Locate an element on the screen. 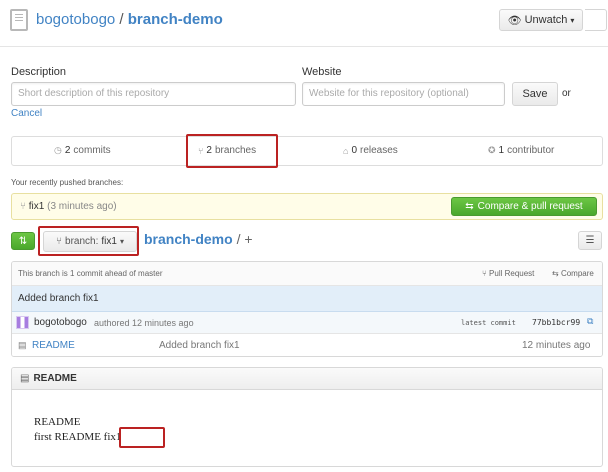 Image resolution: width=608 pixels, height=472 pixels. commit-message-row: Added branch fix1 is located at coordinates (307, 299).